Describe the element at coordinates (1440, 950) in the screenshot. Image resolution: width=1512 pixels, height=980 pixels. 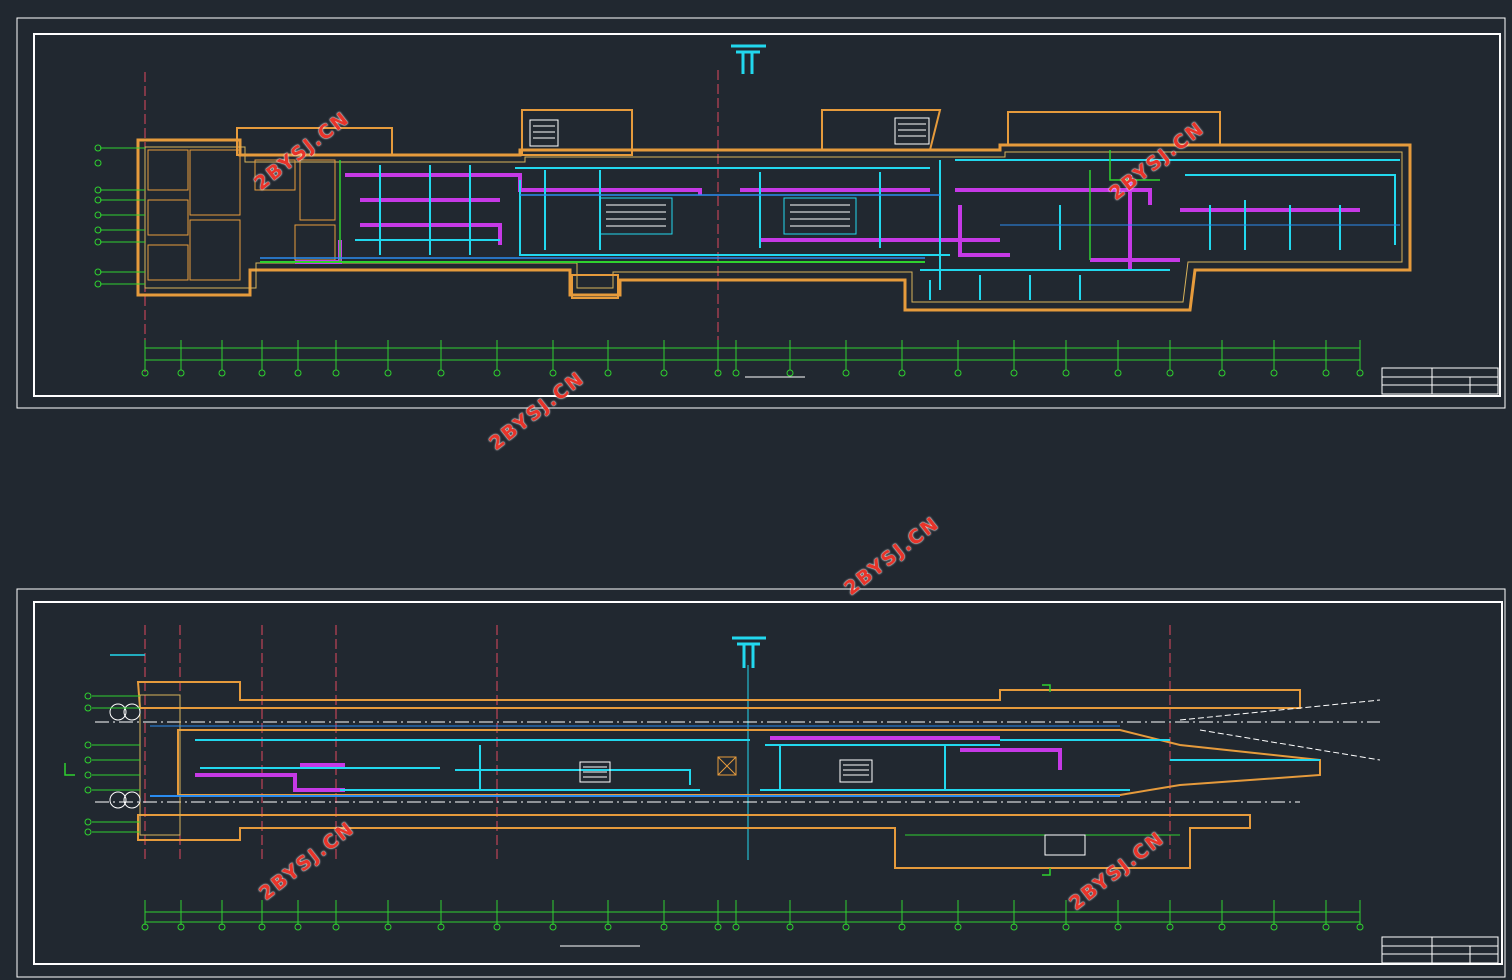
I see `lower-title-block` at that location.